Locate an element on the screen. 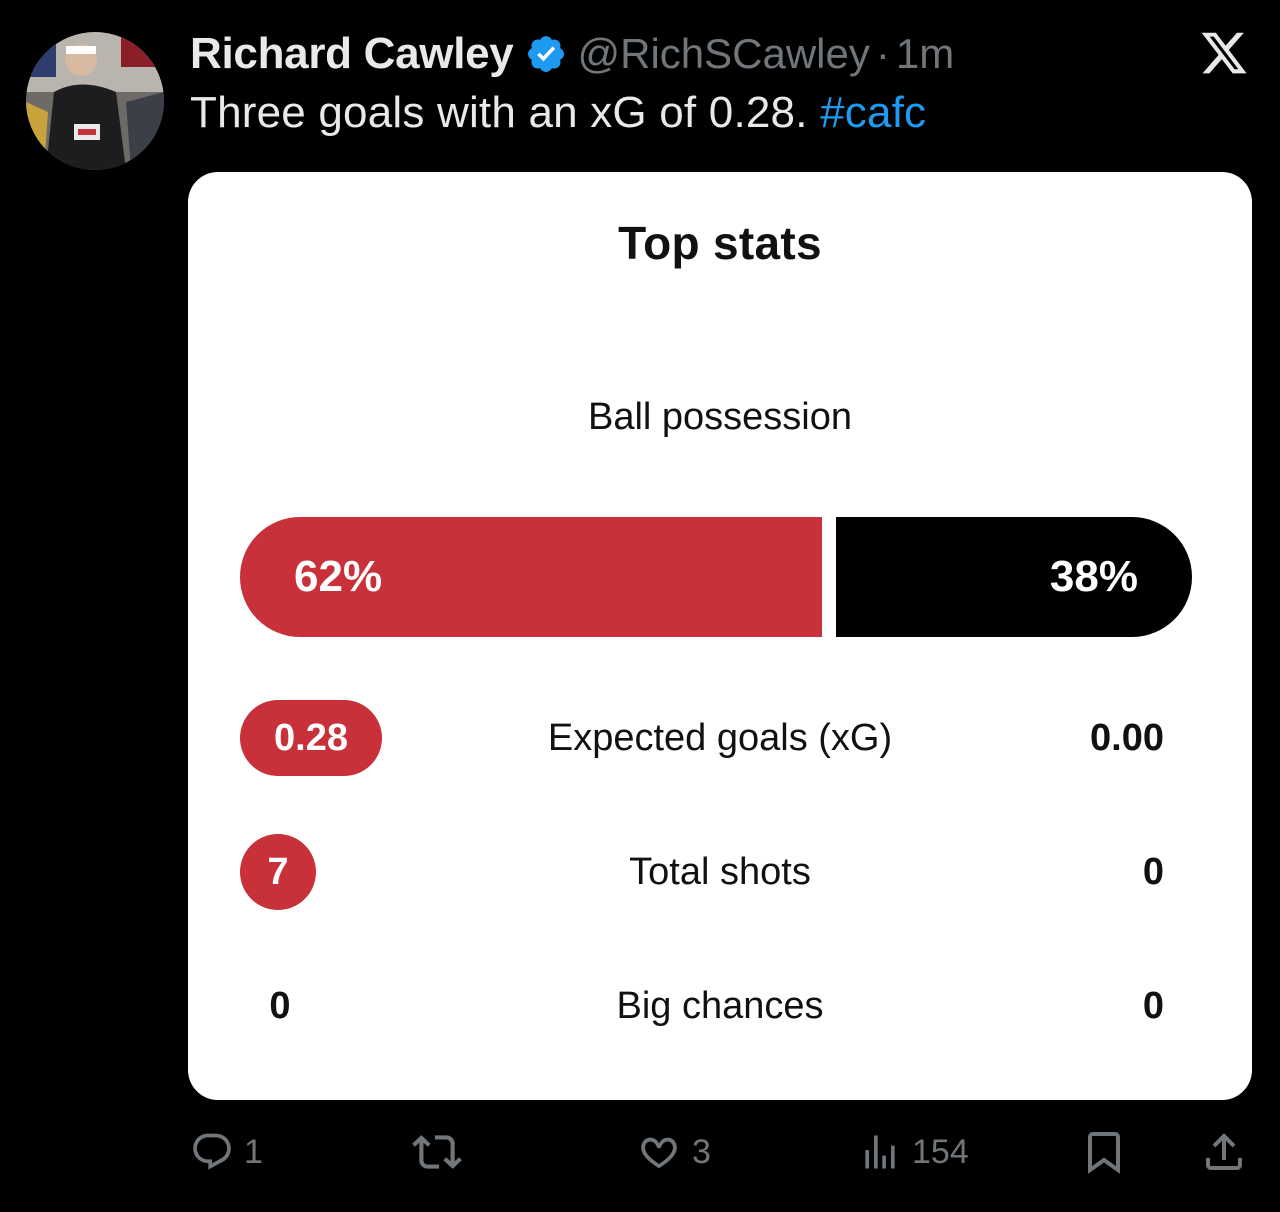 This screenshot has height=1212, width=1280. possession-bar: 62% 38% is located at coordinates (716, 577).